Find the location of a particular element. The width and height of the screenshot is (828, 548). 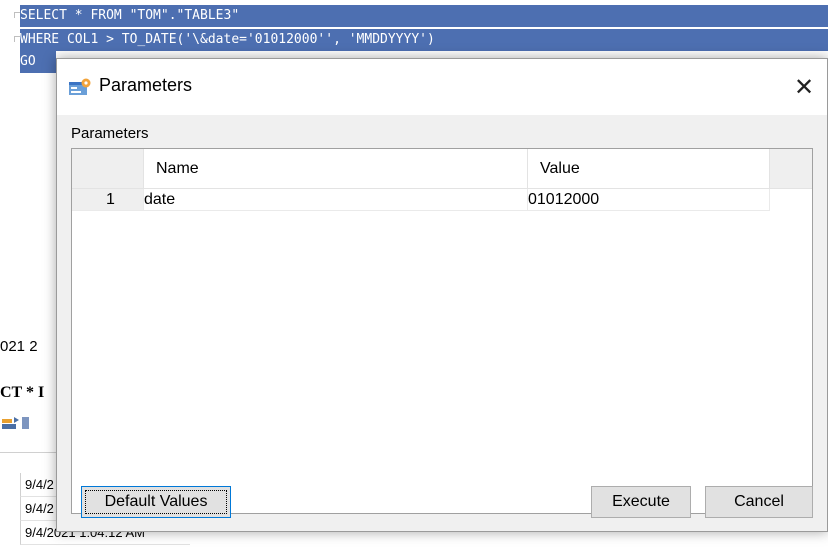

execute-button: Execute is located at coordinates (641, 502).